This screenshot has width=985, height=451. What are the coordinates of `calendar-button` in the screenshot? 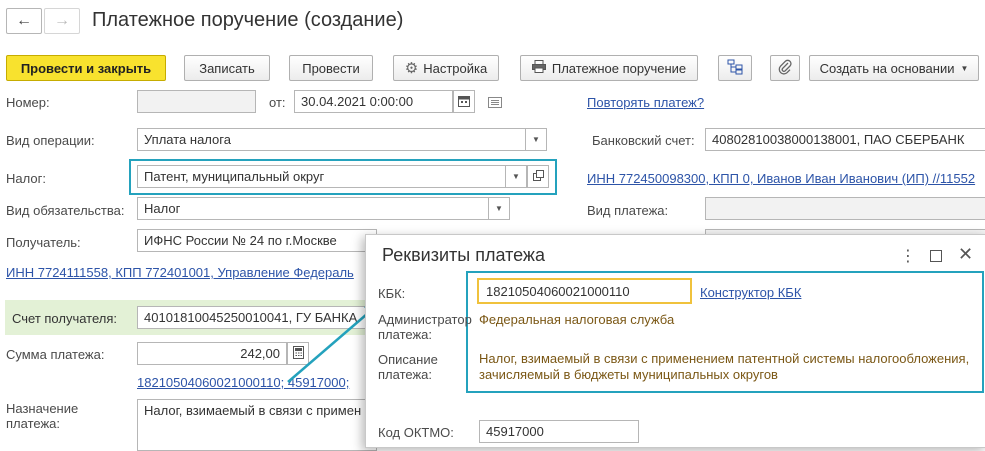 It's located at (464, 101).